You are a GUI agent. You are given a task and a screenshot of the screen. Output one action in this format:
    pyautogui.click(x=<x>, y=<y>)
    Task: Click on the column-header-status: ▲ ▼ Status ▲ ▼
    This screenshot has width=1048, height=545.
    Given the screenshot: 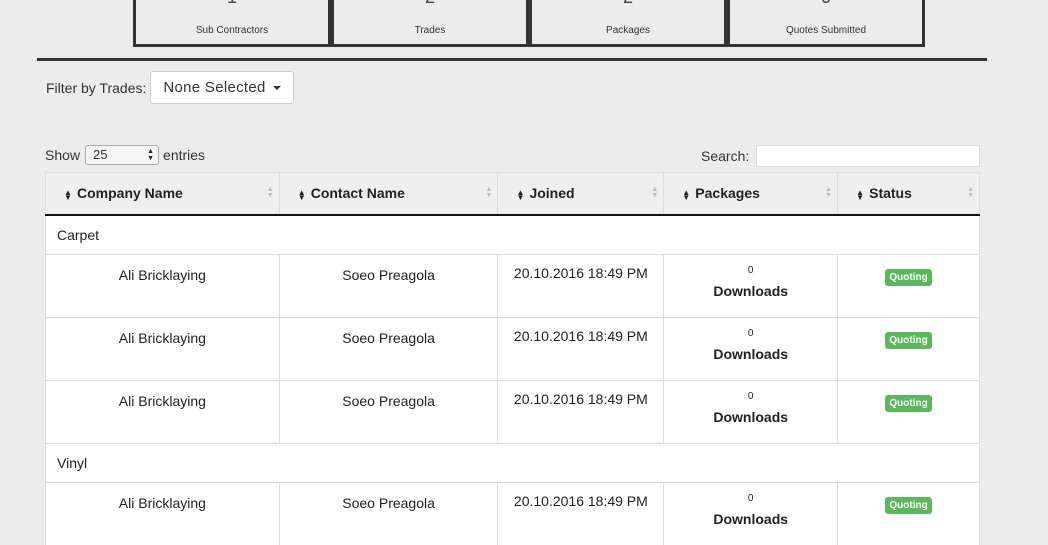 What is the action you would take?
    pyautogui.click(x=908, y=194)
    